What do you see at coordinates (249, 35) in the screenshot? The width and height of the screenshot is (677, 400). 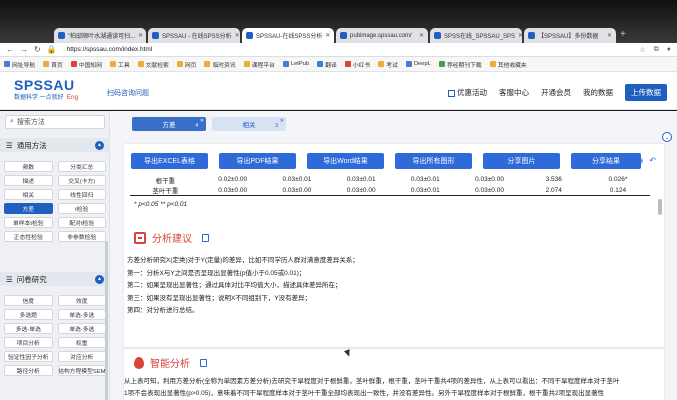 I see `tab-favicon-icon` at bounding box center [249, 35].